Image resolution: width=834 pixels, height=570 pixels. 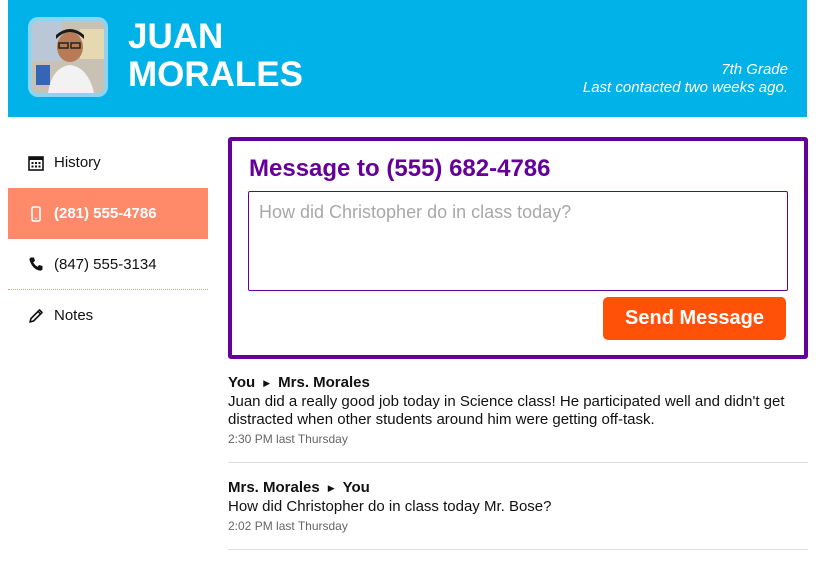 I want to click on grade-label: 7th Grade, so click(x=754, y=69).